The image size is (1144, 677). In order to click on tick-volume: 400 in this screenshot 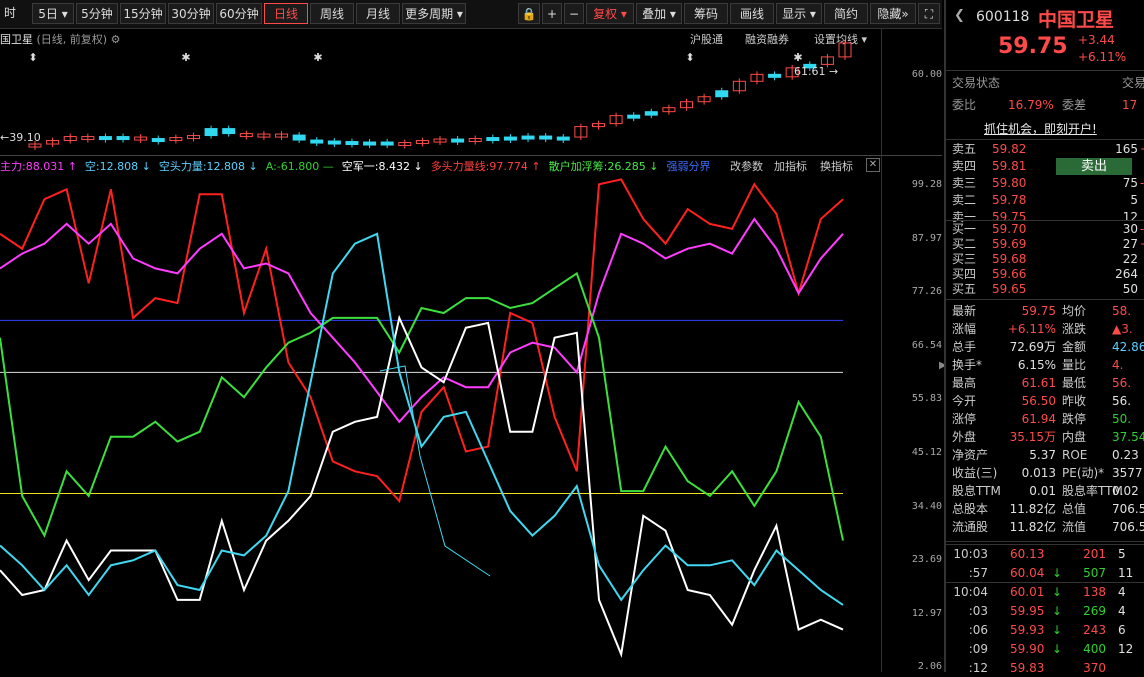, I will do `click(1094, 649)`.